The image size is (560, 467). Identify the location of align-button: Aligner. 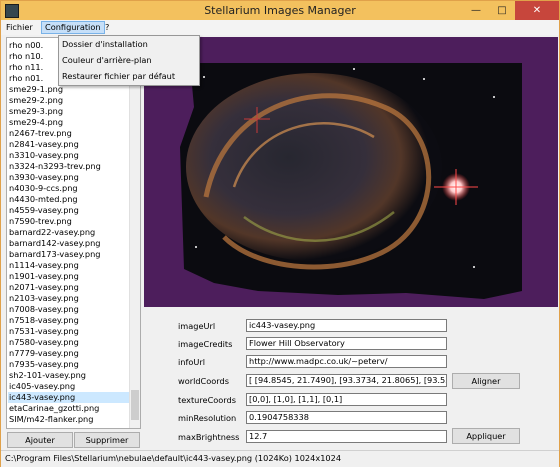
(486, 381).